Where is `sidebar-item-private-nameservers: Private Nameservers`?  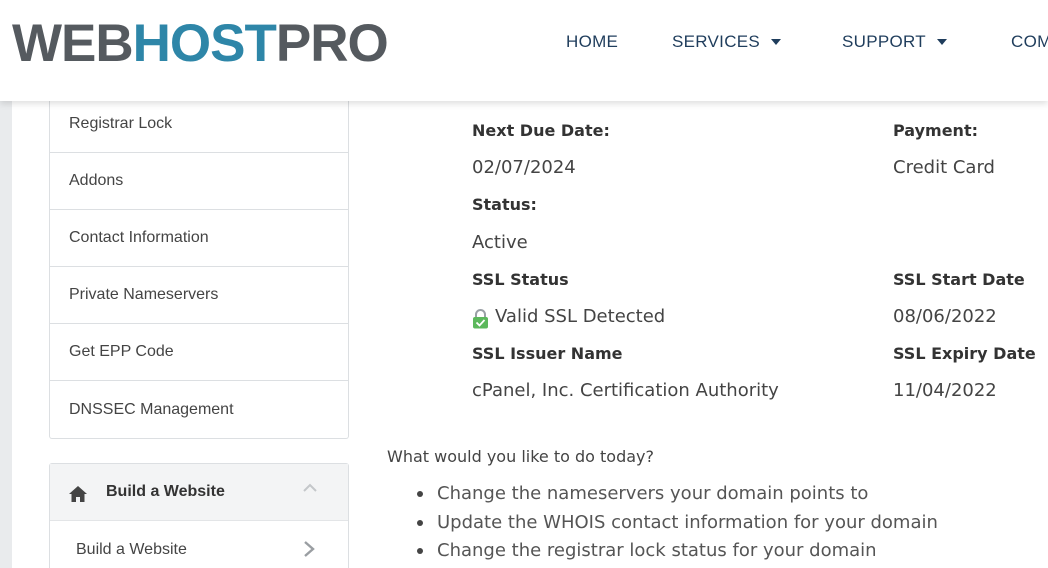 sidebar-item-private-nameservers: Private Nameservers is located at coordinates (199, 295).